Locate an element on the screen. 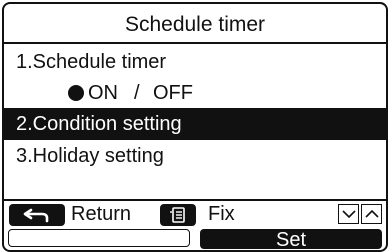  selected-dot-icon is located at coordinates (76, 93).